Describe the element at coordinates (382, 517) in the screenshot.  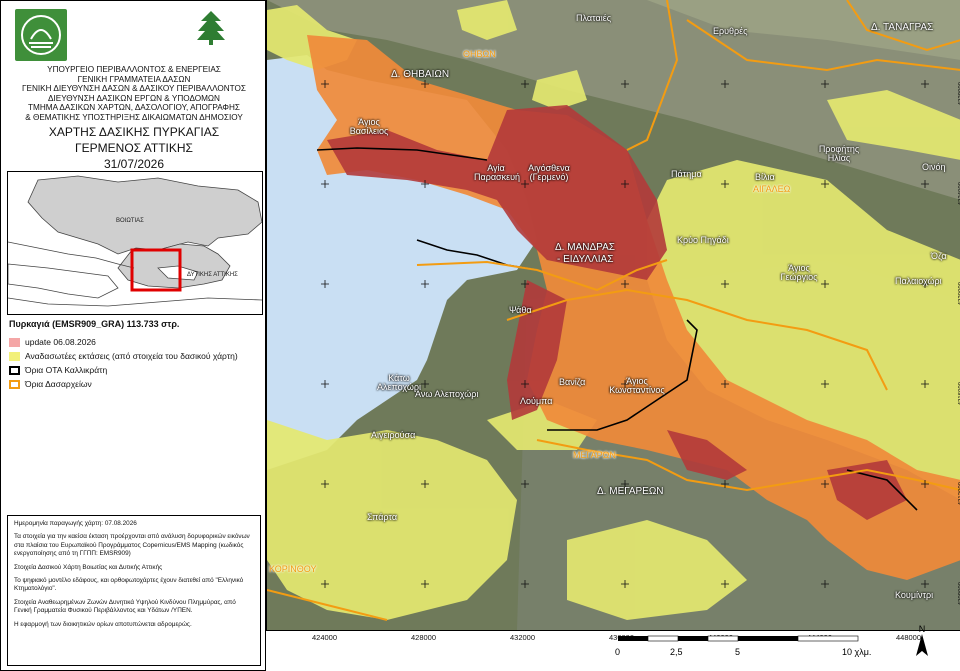
I see `place-label: Σπάρτα` at that location.